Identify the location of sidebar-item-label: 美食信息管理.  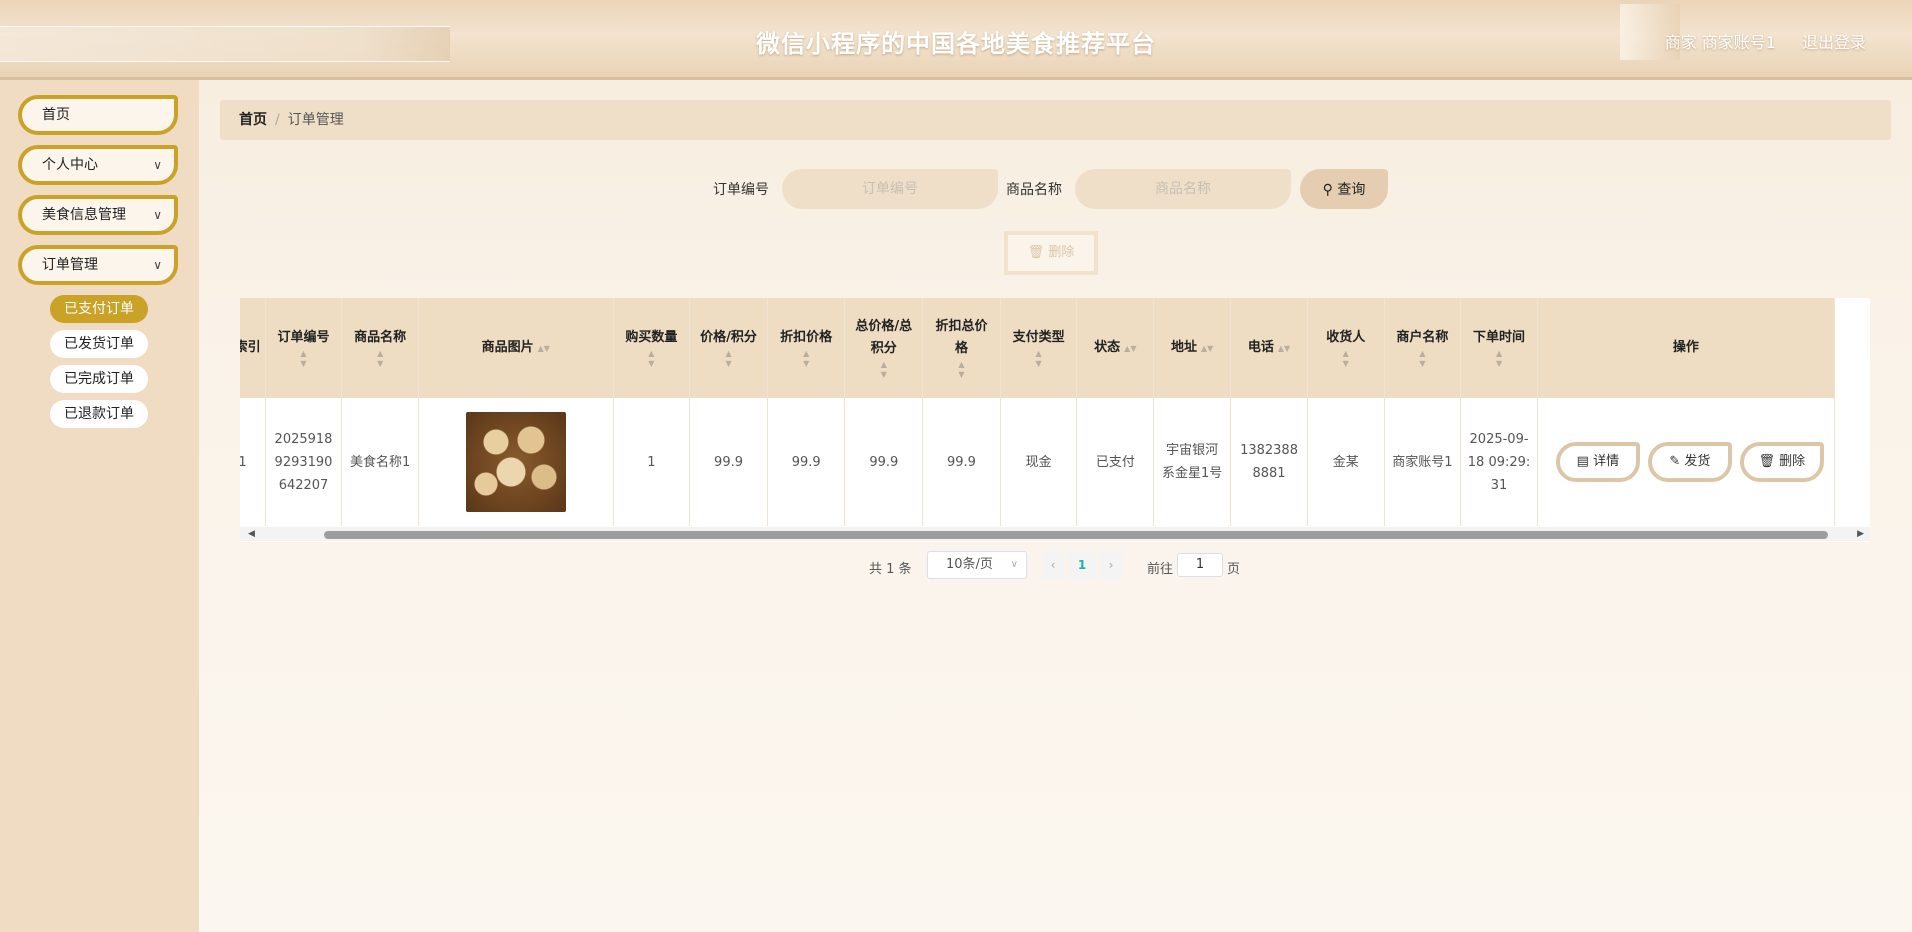
(84, 215).